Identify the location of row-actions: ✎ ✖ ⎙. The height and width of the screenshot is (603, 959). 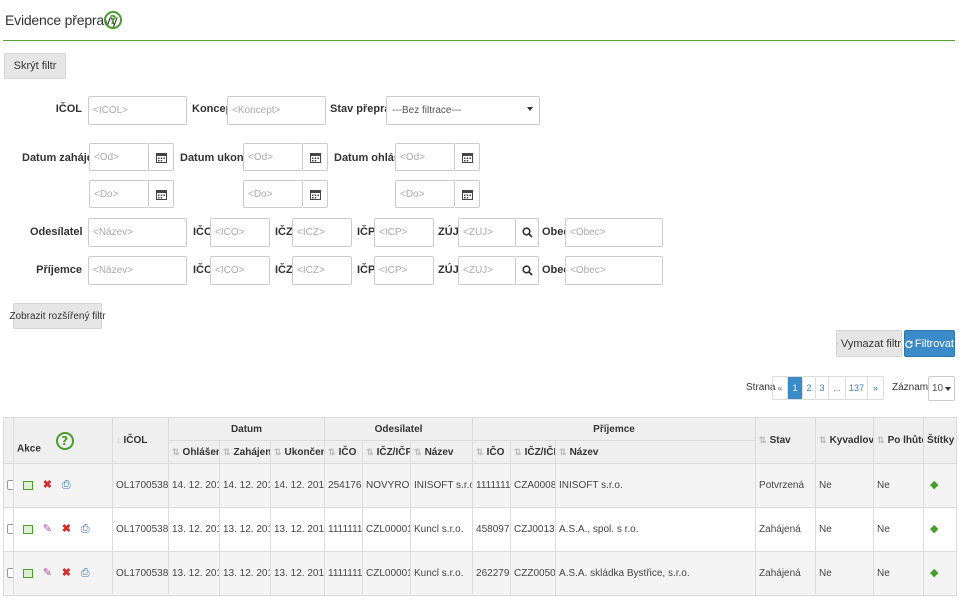
(63, 573).